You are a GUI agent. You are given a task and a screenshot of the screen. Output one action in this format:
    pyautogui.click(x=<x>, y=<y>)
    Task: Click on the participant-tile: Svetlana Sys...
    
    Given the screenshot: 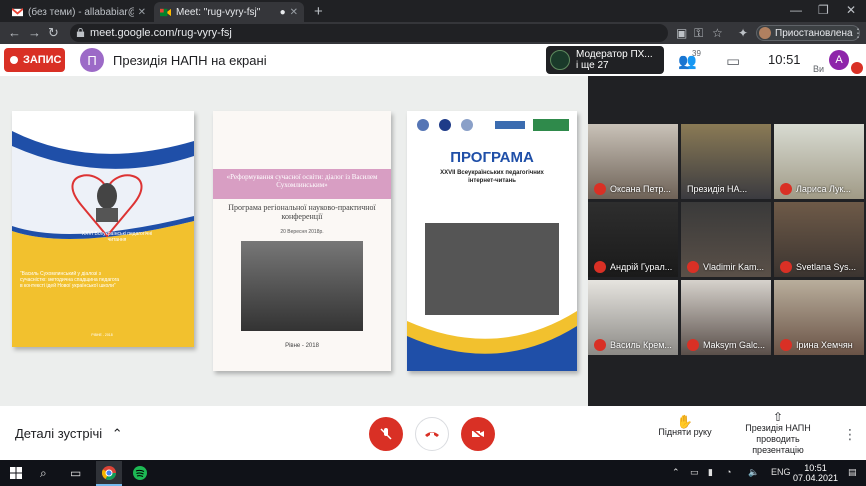 What is the action you would take?
    pyautogui.click(x=819, y=239)
    